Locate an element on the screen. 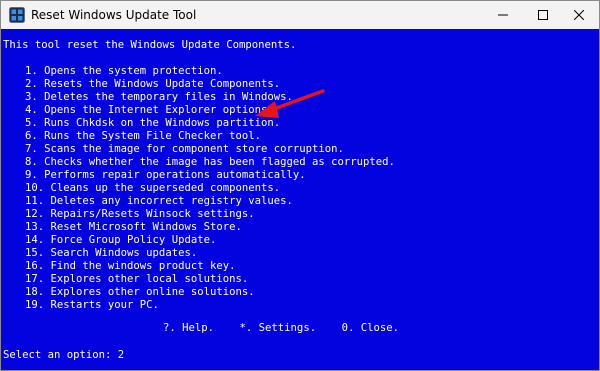 This screenshot has height=371, width=600. annotation-arrow-icon is located at coordinates (290, 103).